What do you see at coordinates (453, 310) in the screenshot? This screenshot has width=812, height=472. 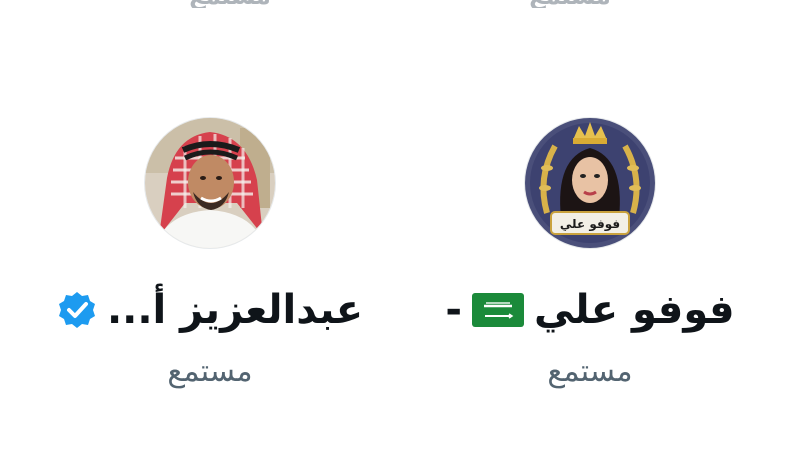 I see `name-suffix: -` at bounding box center [453, 310].